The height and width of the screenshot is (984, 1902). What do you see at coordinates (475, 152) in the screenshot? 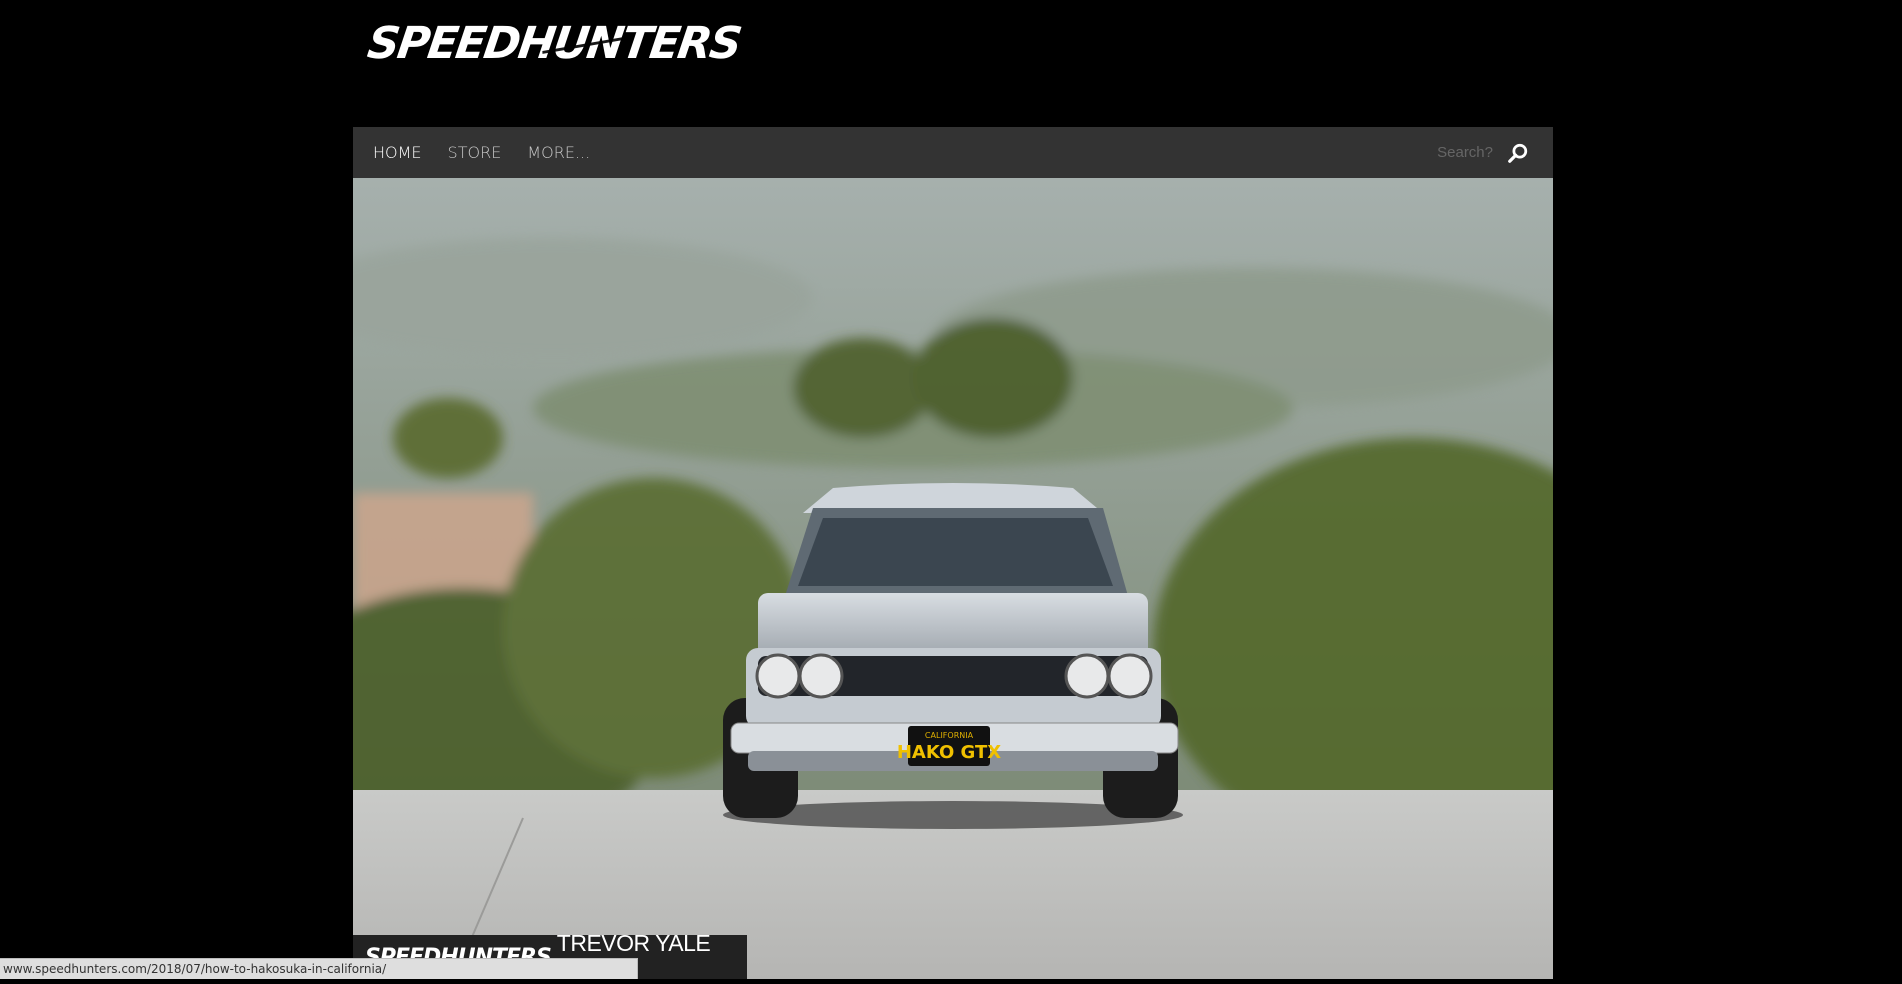
I see `nav-store: STORE` at bounding box center [475, 152].